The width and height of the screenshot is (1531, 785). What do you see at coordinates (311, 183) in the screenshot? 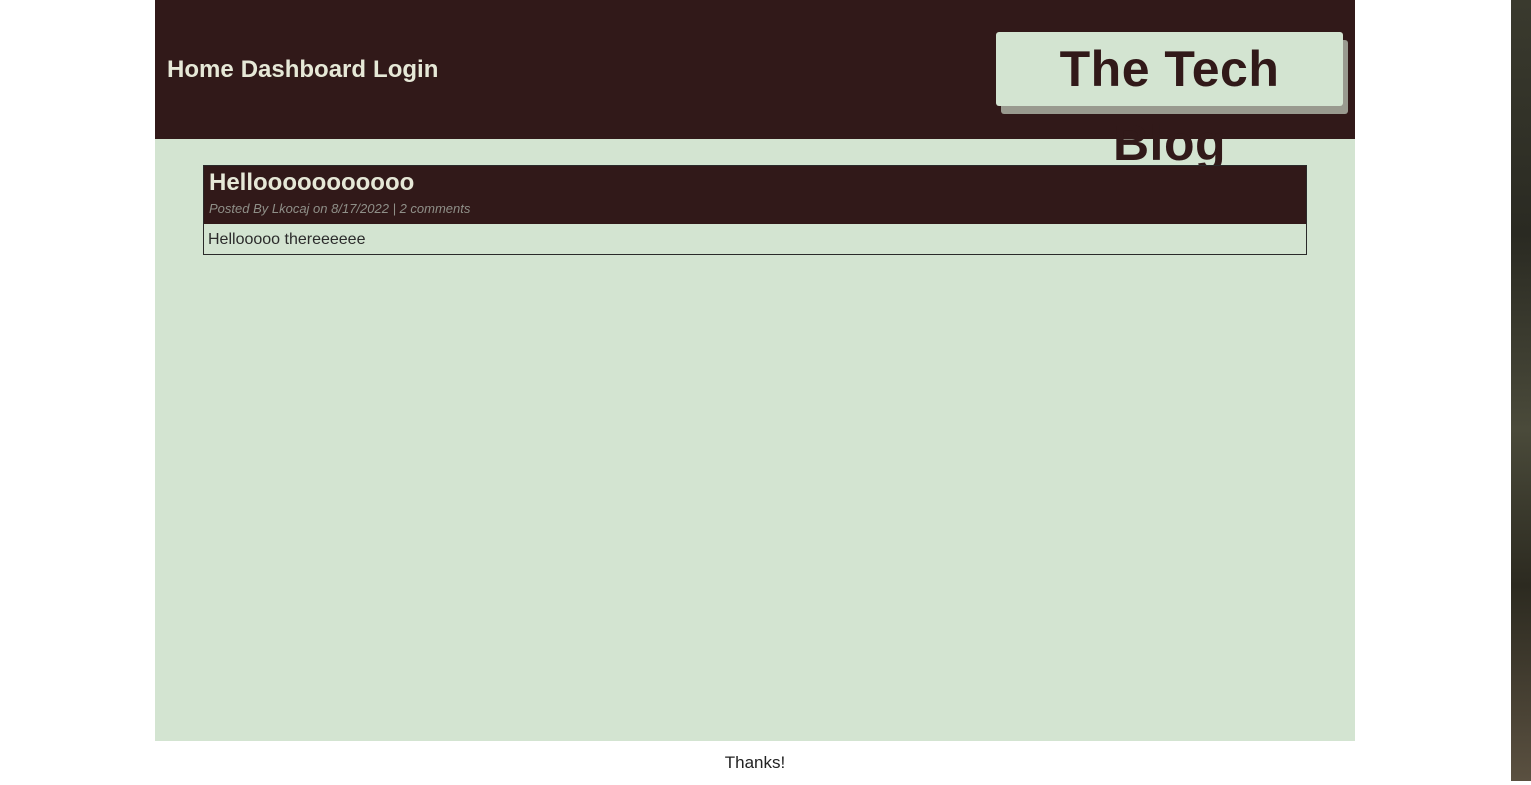
I see `post-title: Hellooooooooooo` at bounding box center [311, 183].